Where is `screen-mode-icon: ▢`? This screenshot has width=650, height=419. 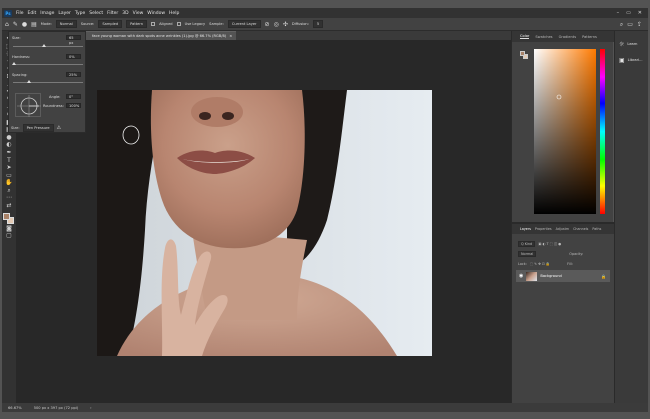 screen-mode-icon: ▢ is located at coordinates (9, 236).